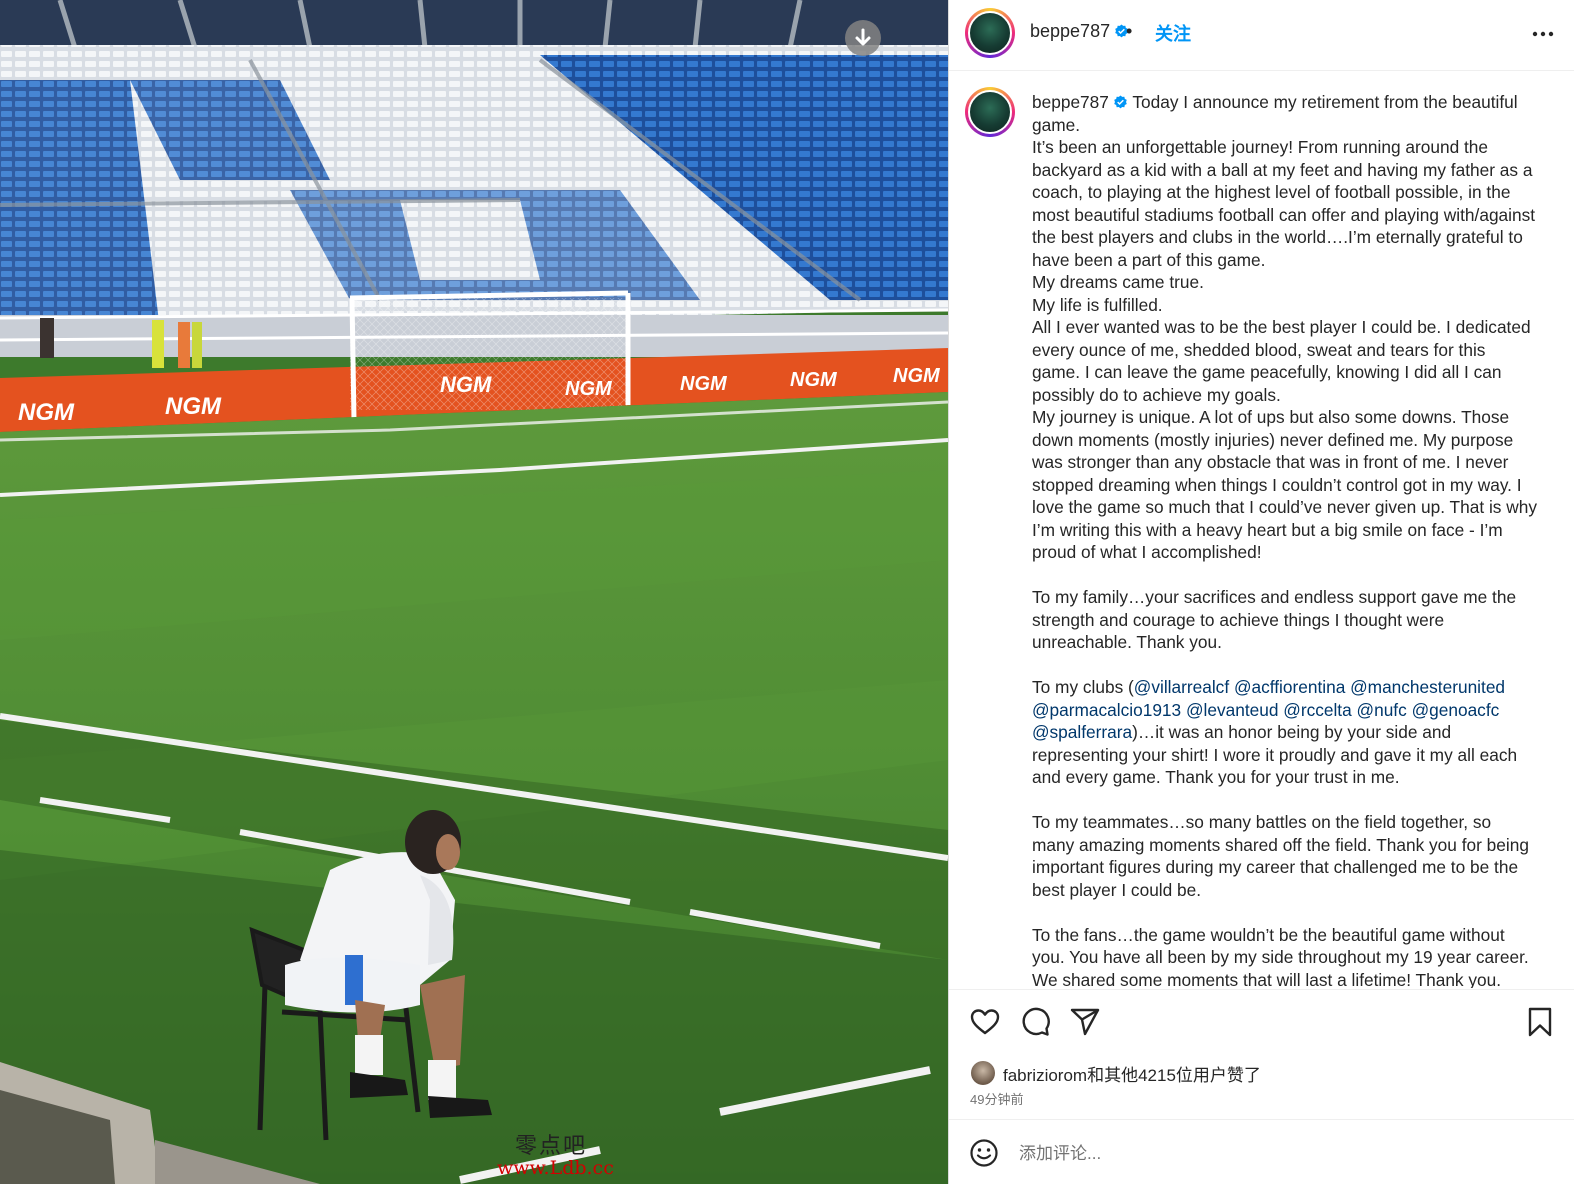 This screenshot has height=1185, width=1574. I want to click on liker-avatar, so click(983, 1073).